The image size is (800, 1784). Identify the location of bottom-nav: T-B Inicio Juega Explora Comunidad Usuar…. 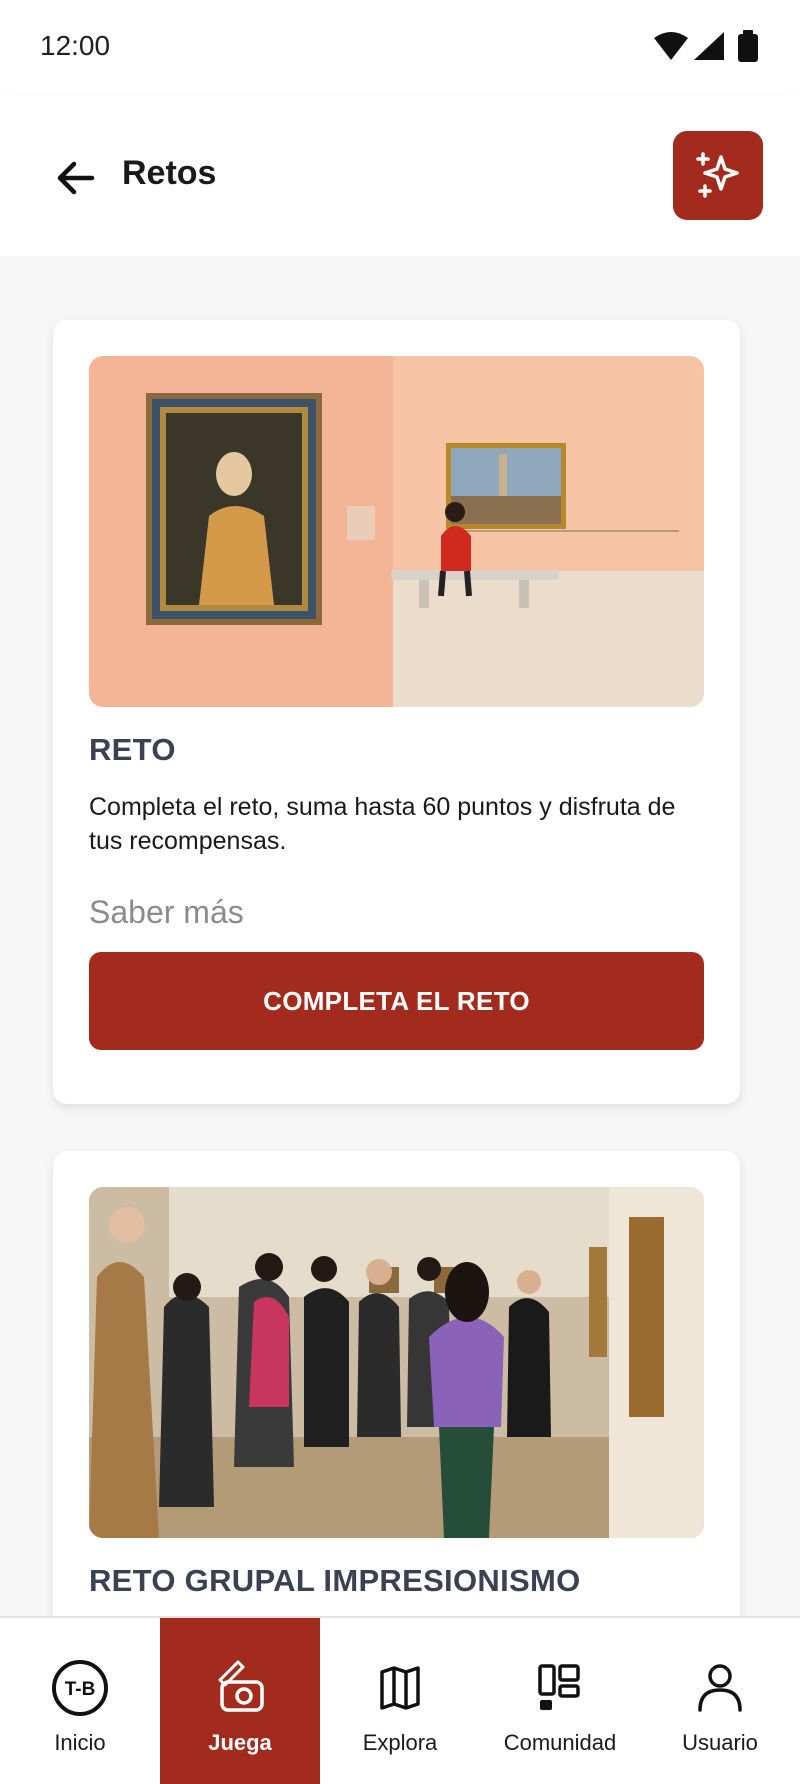
(400, 1700).